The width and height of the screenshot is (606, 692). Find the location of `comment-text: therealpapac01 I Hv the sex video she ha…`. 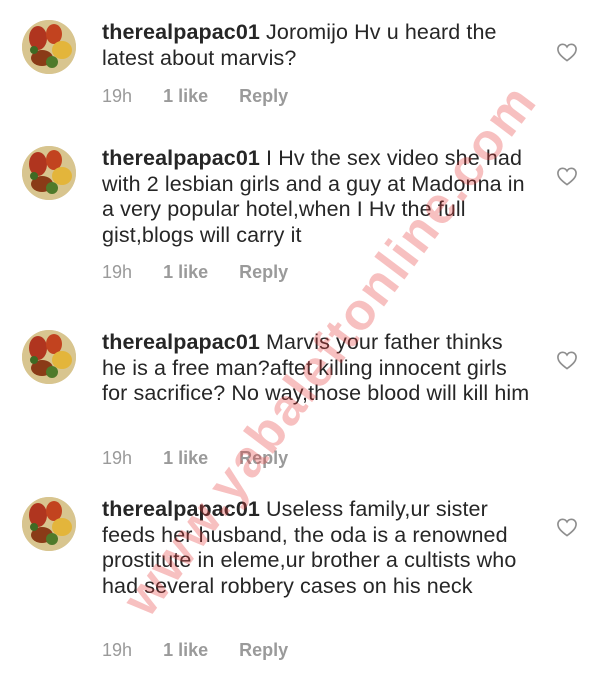

comment-text: therealpapac01 I Hv the sex video she ha… is located at coordinates (317, 197).